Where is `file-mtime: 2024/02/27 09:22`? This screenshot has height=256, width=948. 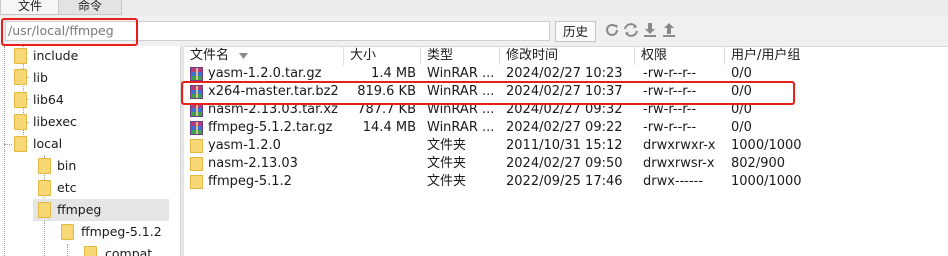
file-mtime: 2024/02/27 09:22 is located at coordinates (564, 127).